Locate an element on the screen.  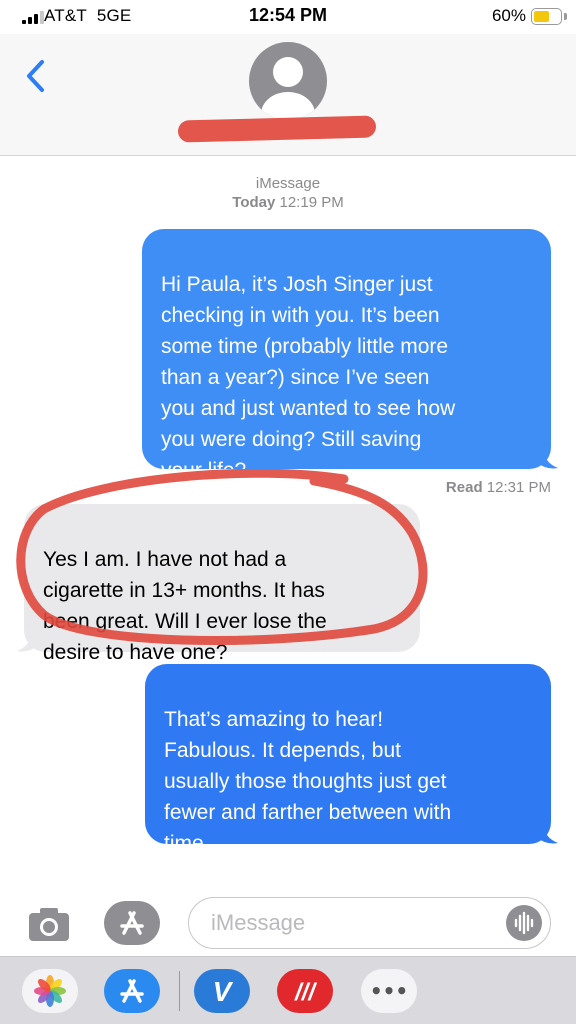
stripes-app-icon: /// is located at coordinates (305, 992).